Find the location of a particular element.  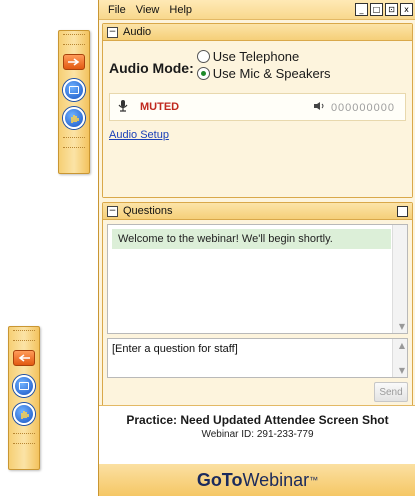

brand-rest: Webinar is located at coordinates (276, 479).